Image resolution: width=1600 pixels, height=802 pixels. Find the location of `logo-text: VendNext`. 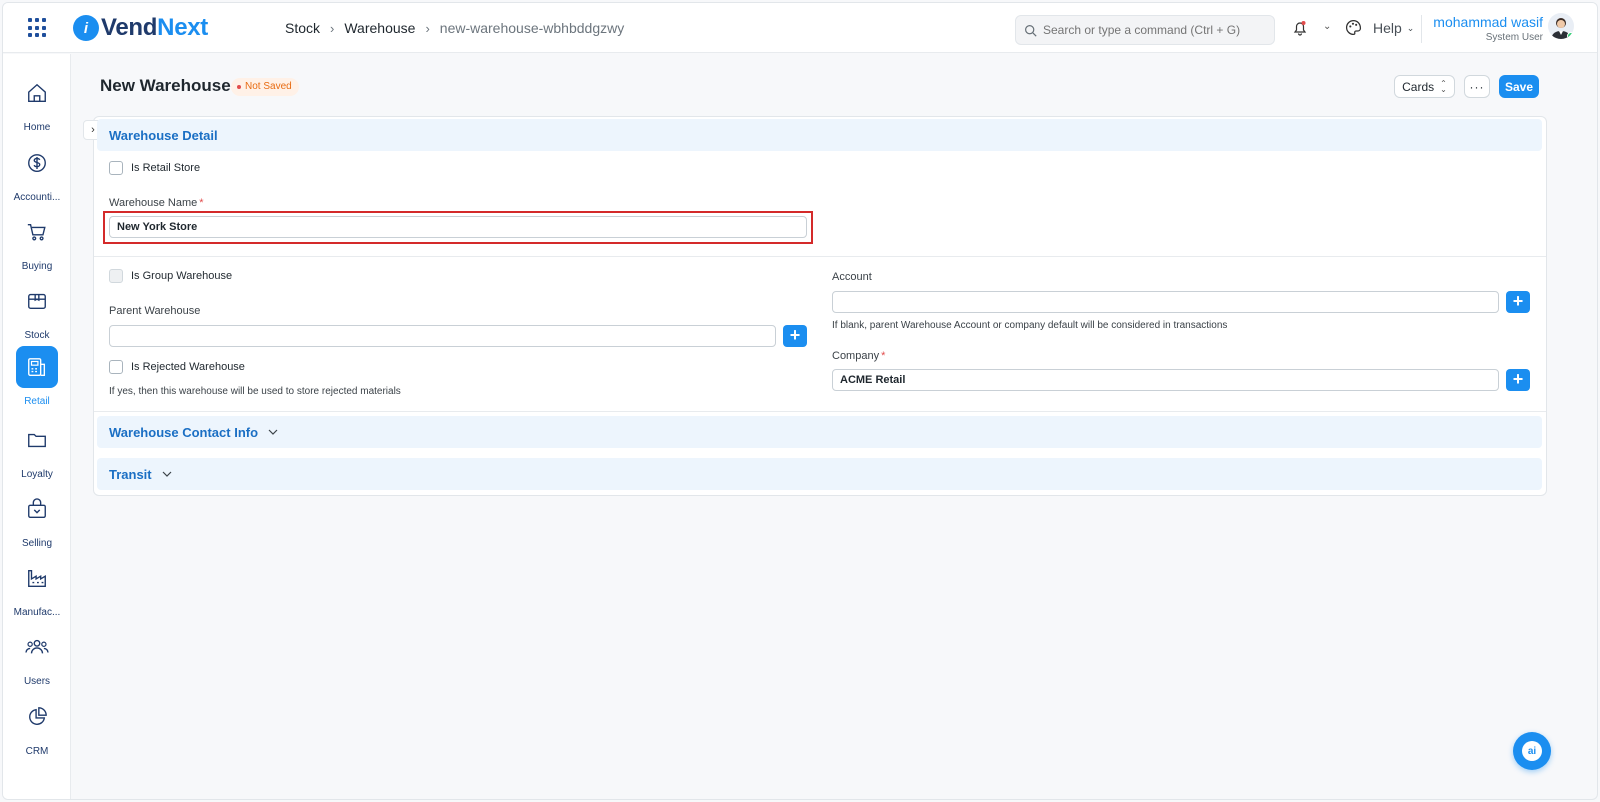

logo-text: VendNext is located at coordinates (154, 27).